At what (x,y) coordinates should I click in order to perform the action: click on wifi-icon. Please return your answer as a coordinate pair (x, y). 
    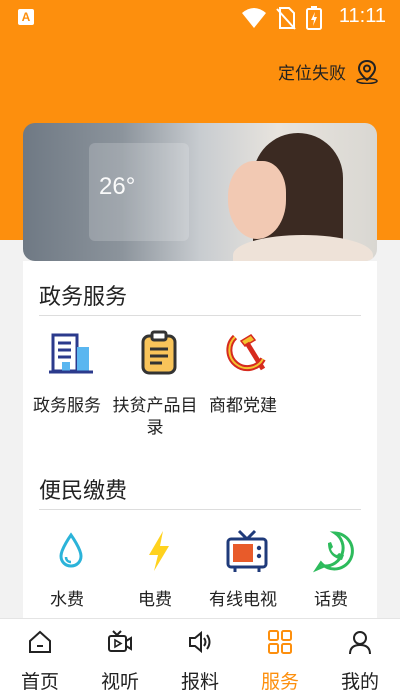
    Looking at the image, I should click on (254, 18).